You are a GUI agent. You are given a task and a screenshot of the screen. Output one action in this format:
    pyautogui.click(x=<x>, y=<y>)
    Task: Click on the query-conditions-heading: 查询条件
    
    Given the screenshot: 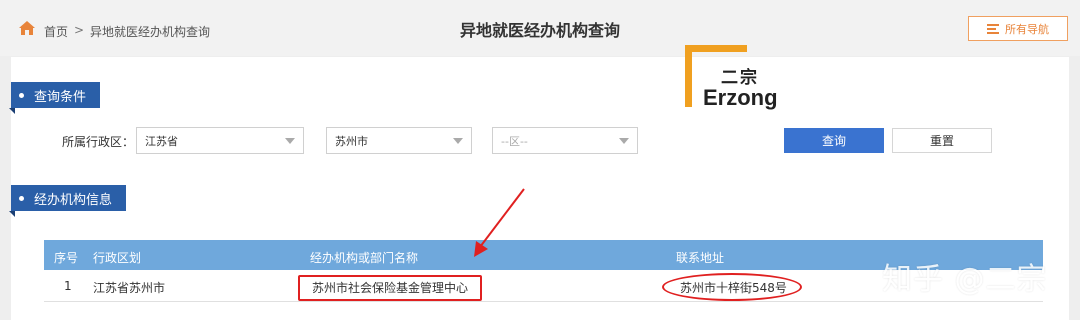 What is the action you would take?
    pyautogui.click(x=54, y=98)
    